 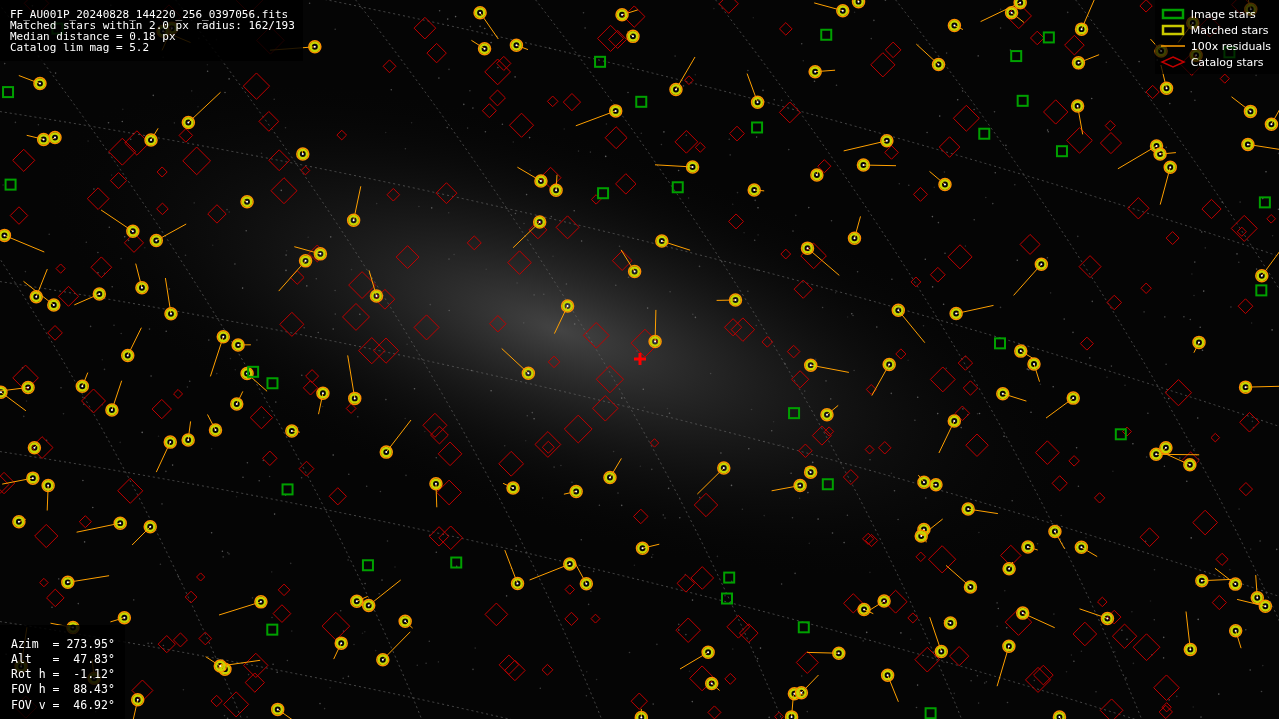 I want to click on legend-label: 100x residuals, so click(x=1230, y=46).